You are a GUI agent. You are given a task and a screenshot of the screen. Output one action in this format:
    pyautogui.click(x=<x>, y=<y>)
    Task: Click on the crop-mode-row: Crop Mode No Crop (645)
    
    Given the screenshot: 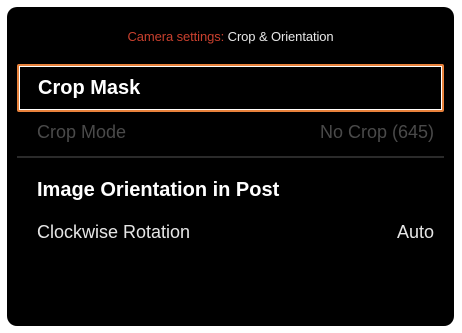 What is the action you would take?
    pyautogui.click(x=230, y=132)
    